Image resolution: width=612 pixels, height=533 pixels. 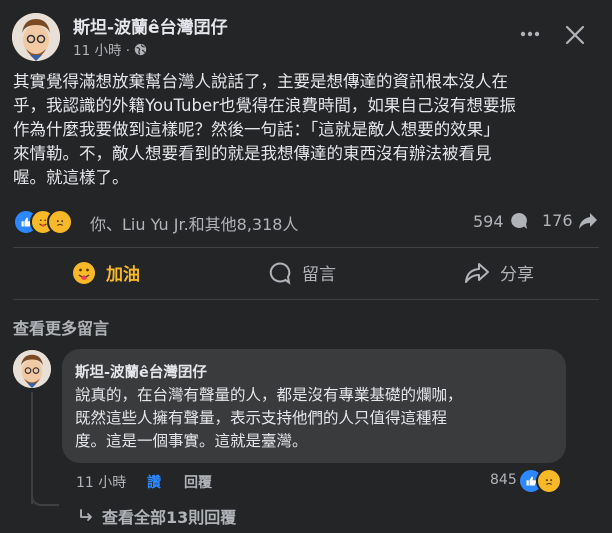 I want to click on globe-icon, so click(x=140, y=49).